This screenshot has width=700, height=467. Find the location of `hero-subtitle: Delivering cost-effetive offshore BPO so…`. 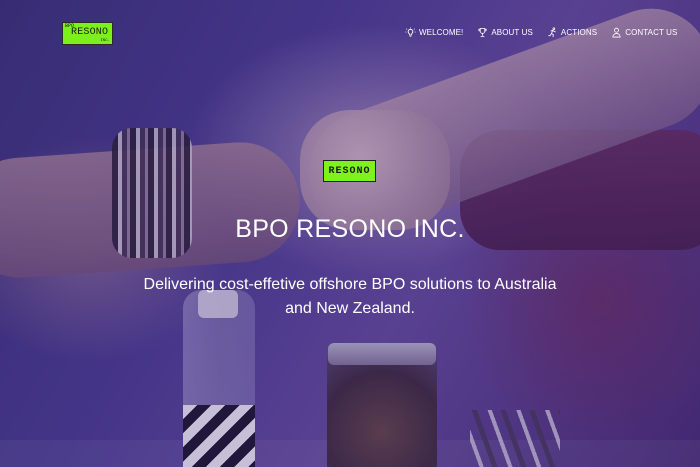

hero-subtitle: Delivering cost-effetive offshore BPO so… is located at coordinates (350, 296).